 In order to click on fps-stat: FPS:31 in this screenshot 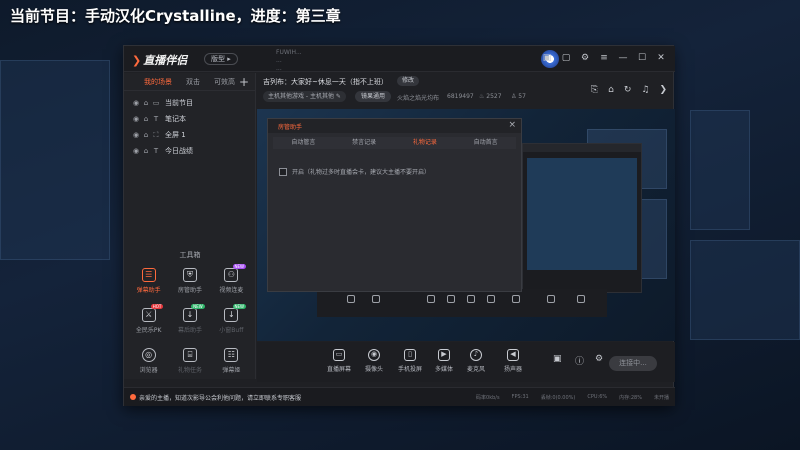, I will do `click(520, 397)`.